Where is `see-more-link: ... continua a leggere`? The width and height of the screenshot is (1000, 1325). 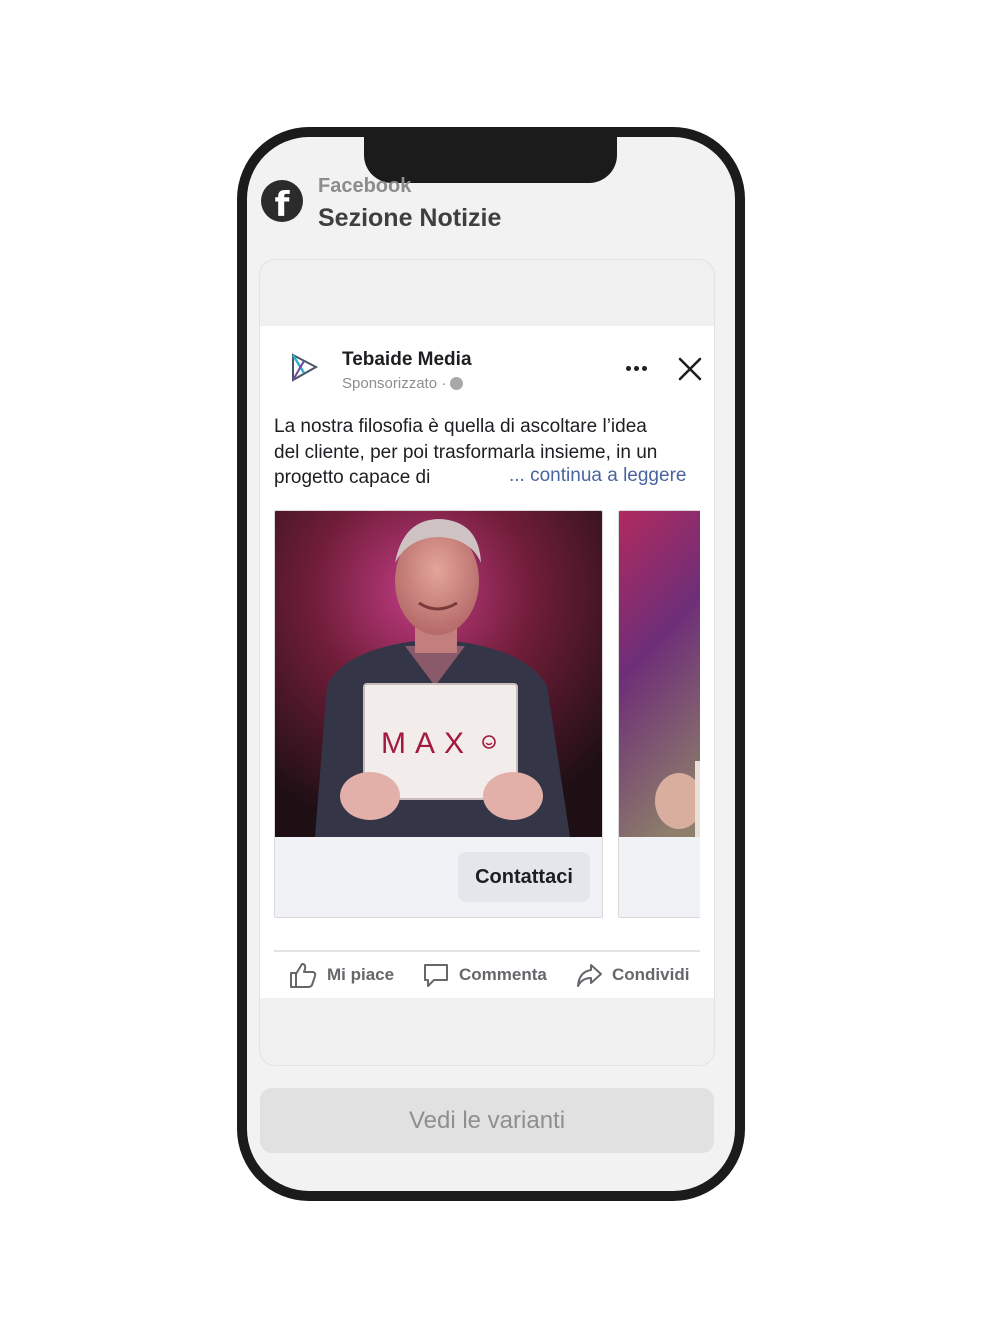
see-more-link: ... continua a leggere is located at coordinates (597, 476).